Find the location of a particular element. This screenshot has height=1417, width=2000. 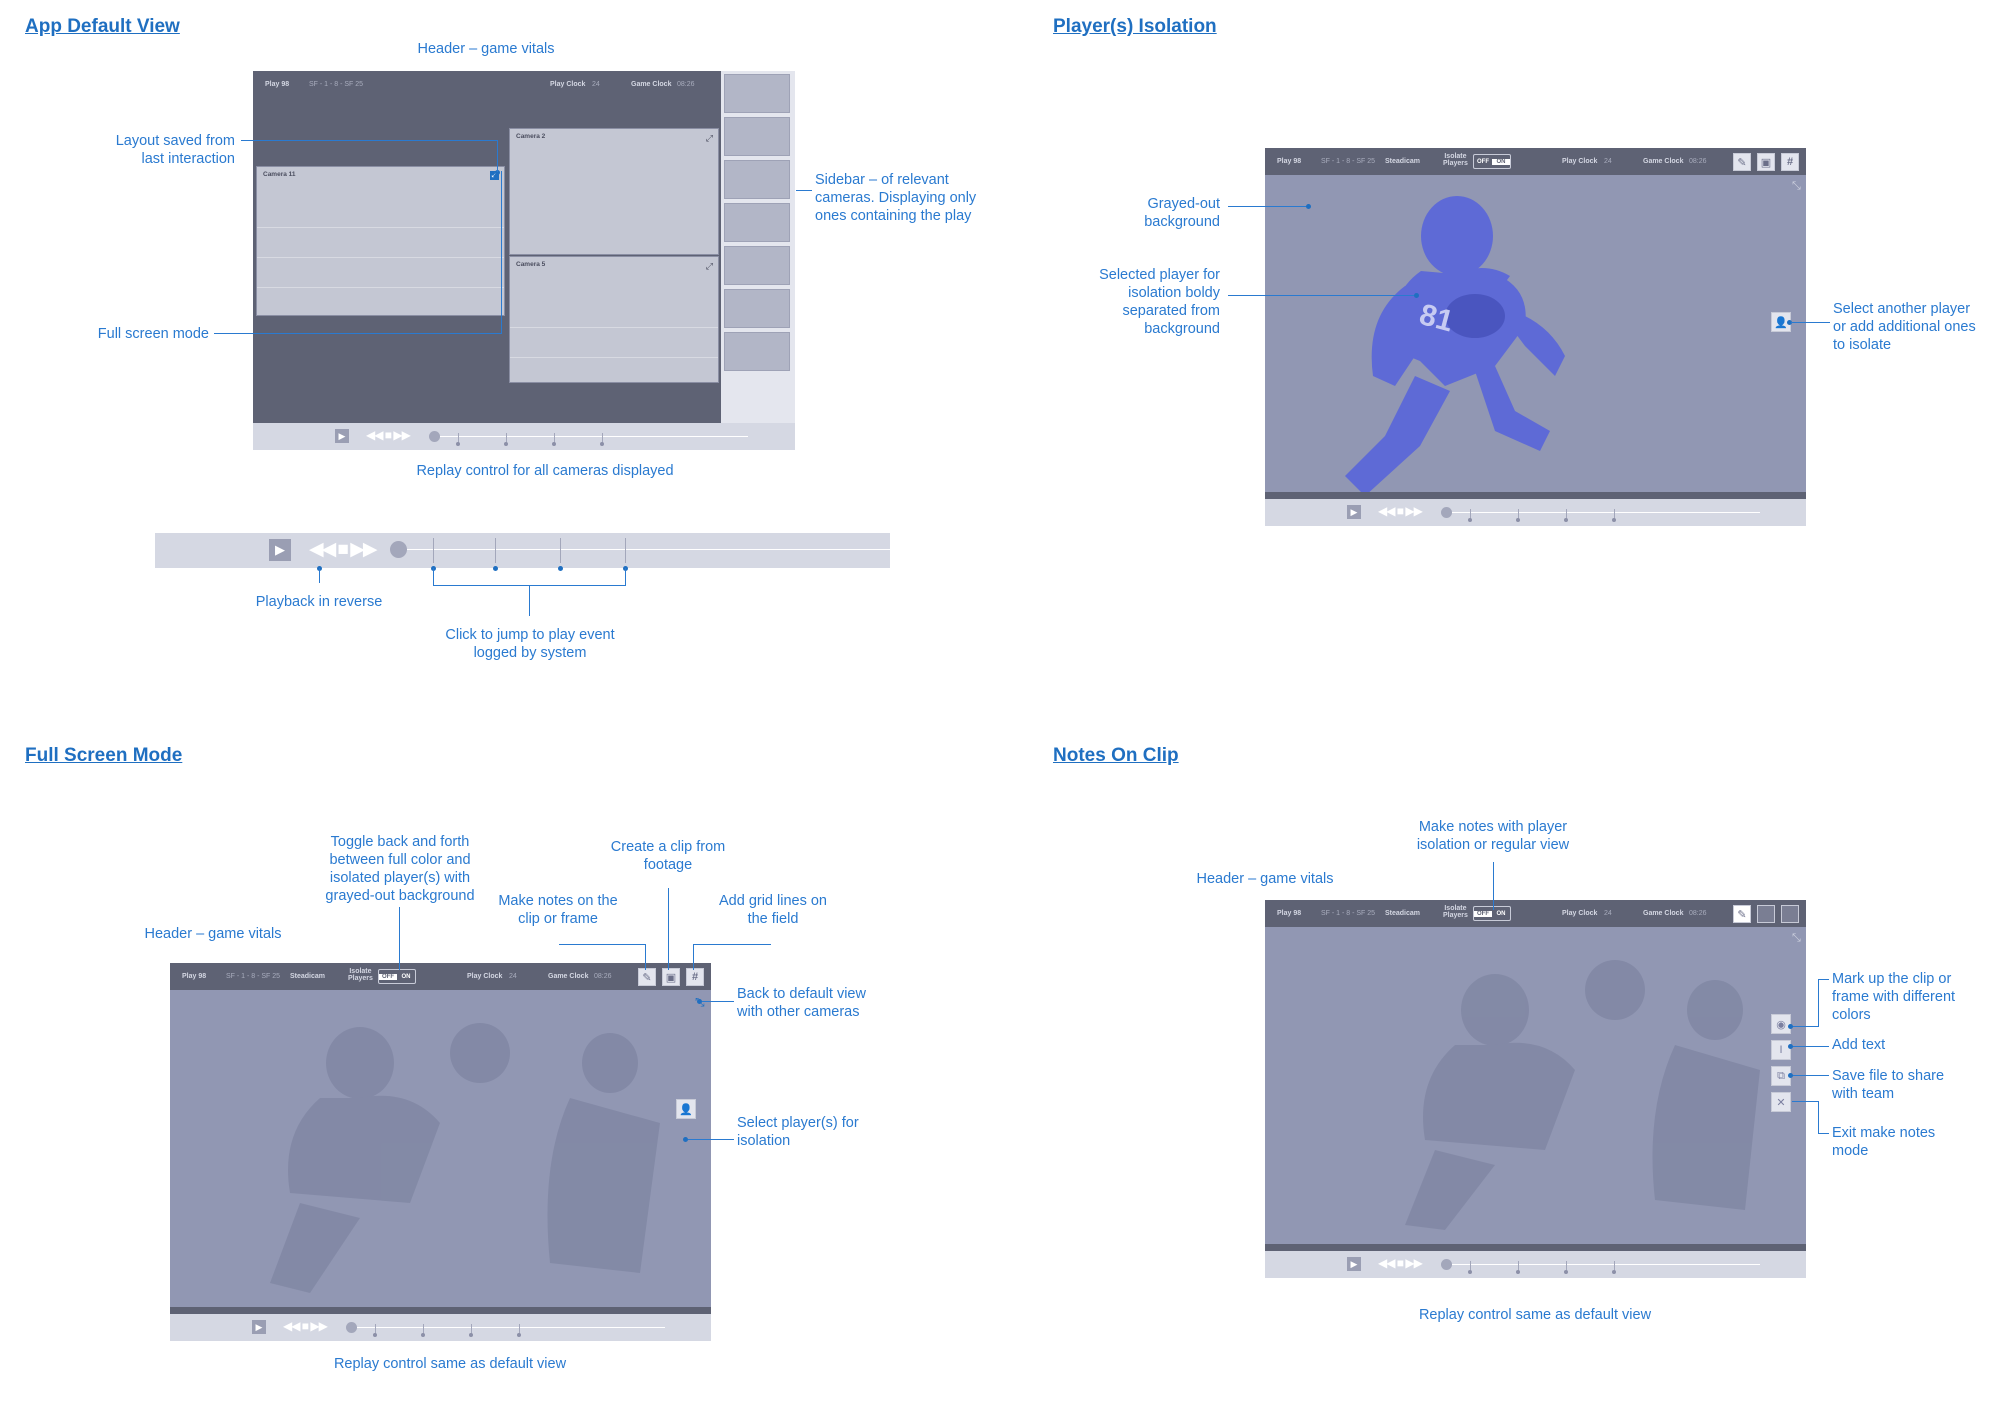

close-icon: ✕ is located at coordinates (1781, 1102).